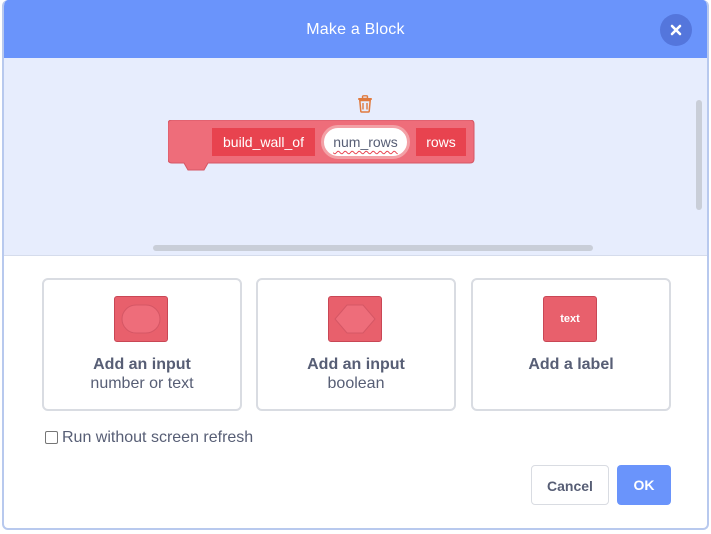 This screenshot has width=711, height=534. I want to click on close-button, so click(676, 30).